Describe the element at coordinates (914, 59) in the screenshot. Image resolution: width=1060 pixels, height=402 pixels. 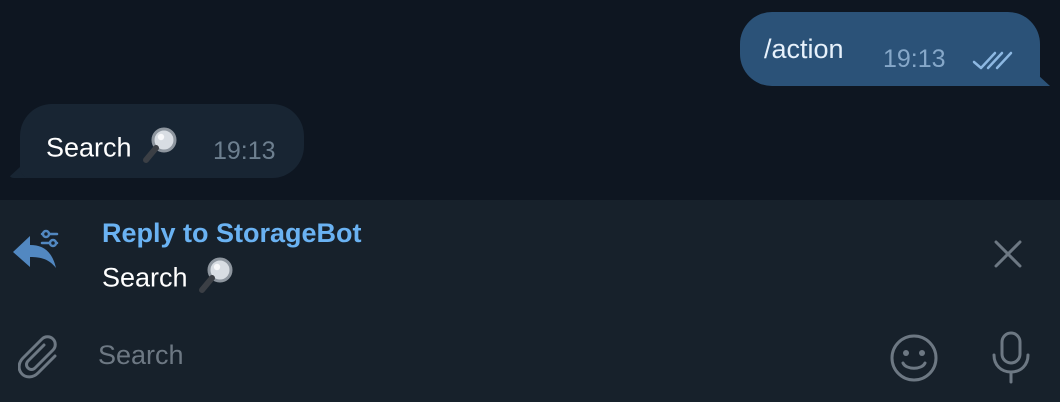
I see `outgoing-message-time: 19:13` at that location.